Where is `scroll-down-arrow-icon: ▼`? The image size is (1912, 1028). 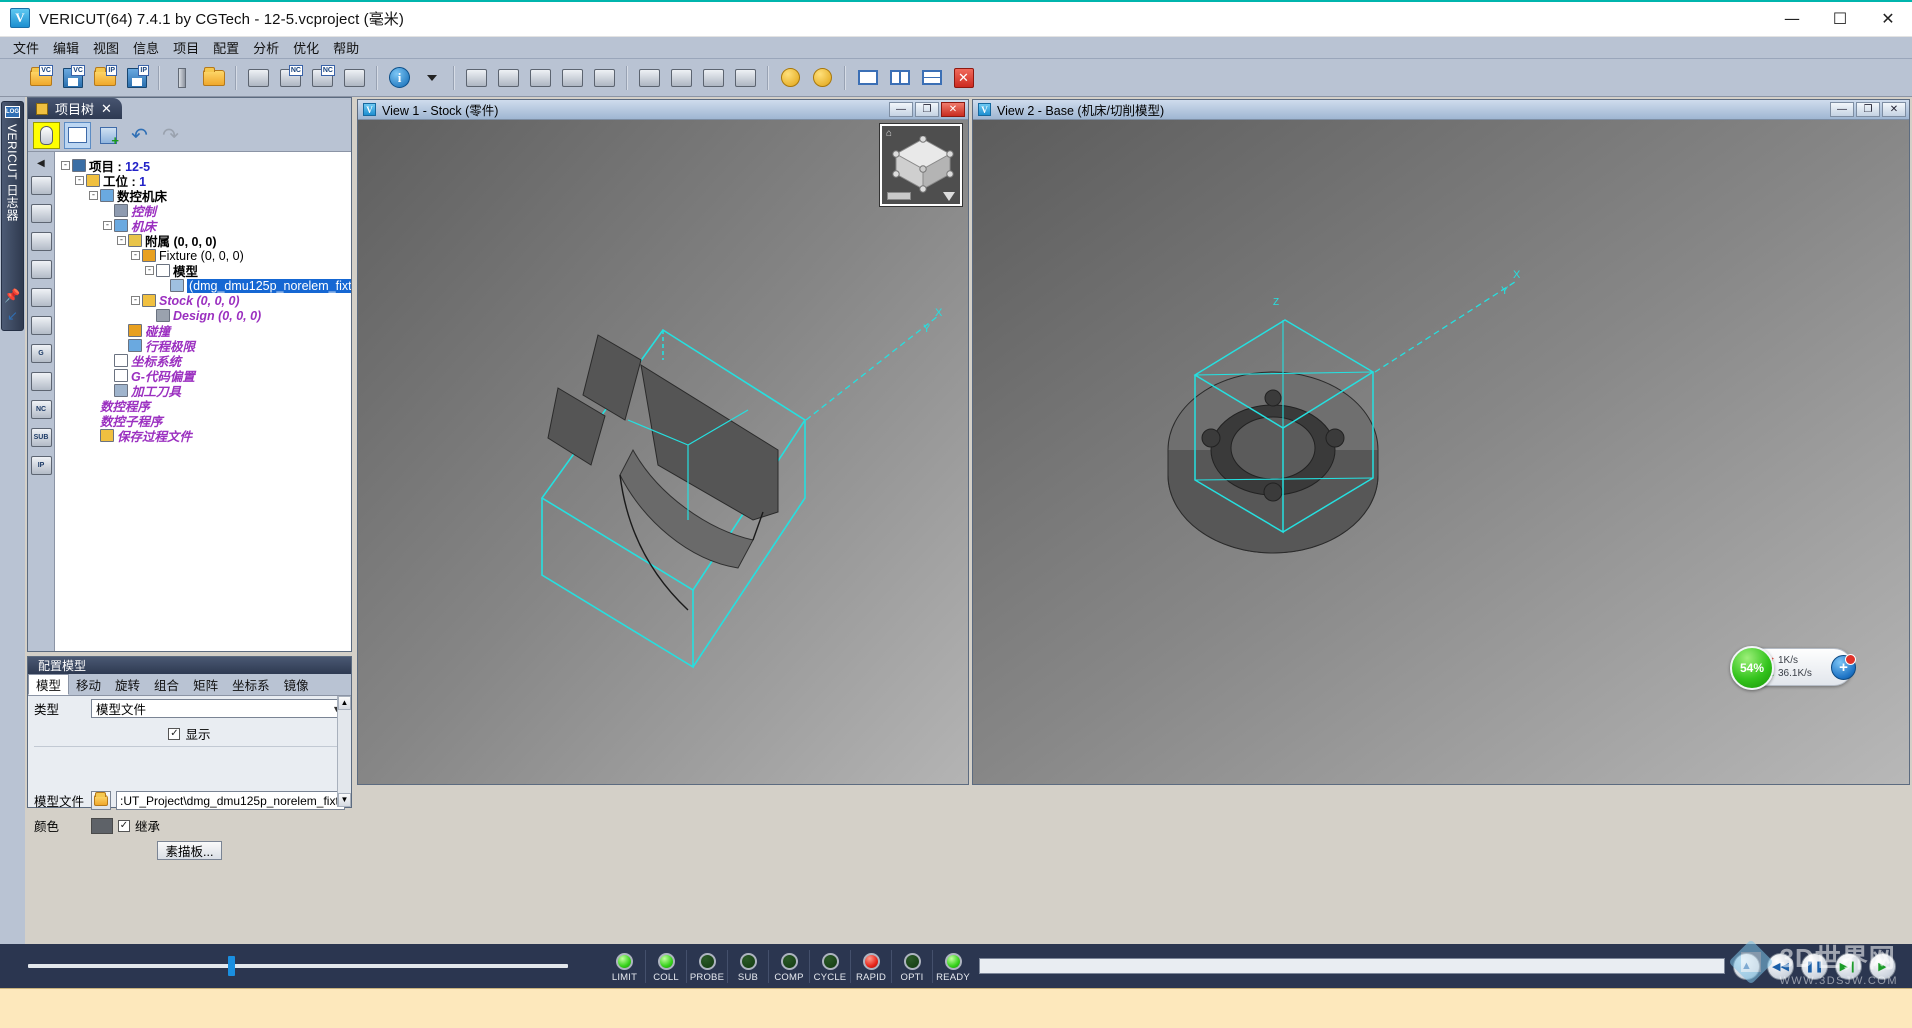 scroll-down-arrow-icon: ▼ is located at coordinates (344, 800).